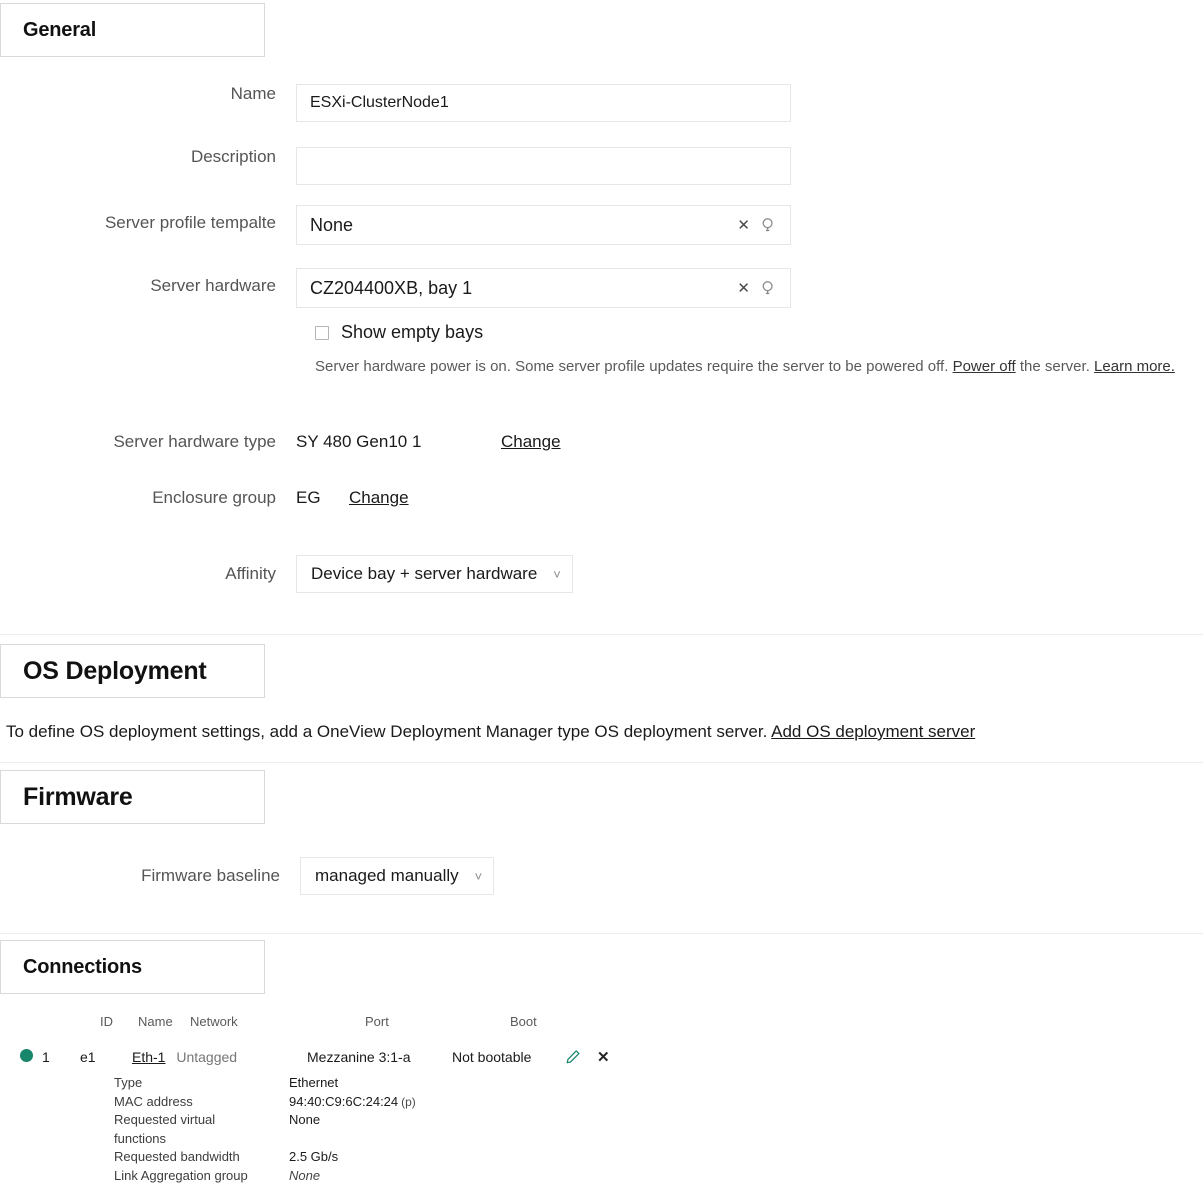  I want to click on section-title-firmware: Firmware, so click(78, 796).